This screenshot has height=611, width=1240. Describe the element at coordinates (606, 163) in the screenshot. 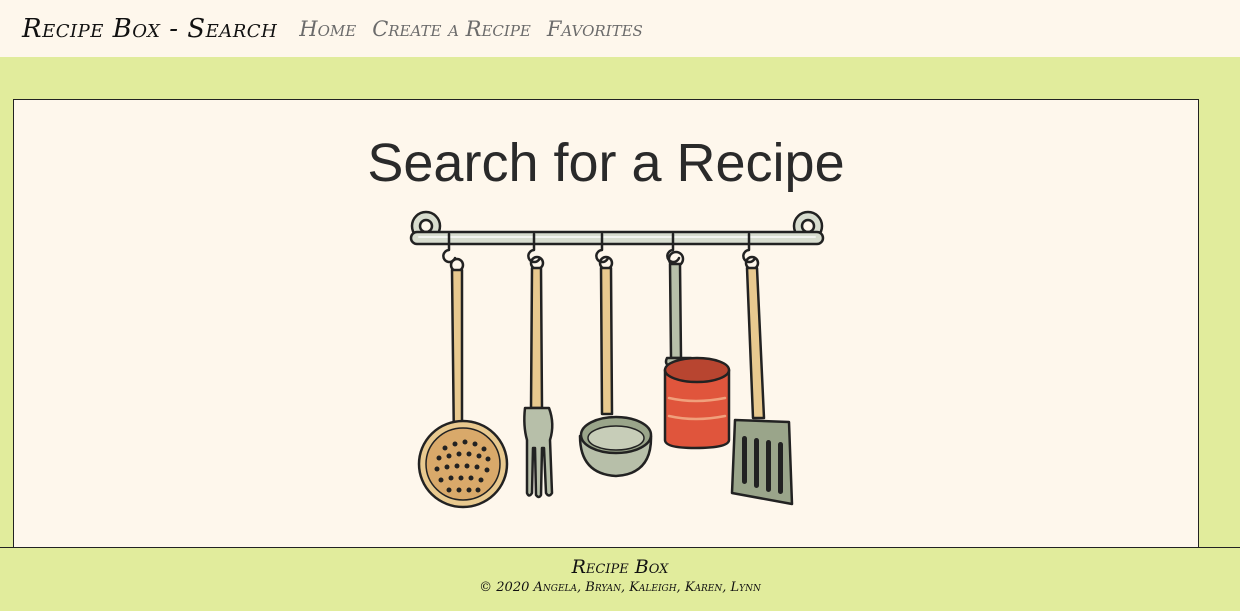

I see `page-title: Search for a Recipe` at that location.